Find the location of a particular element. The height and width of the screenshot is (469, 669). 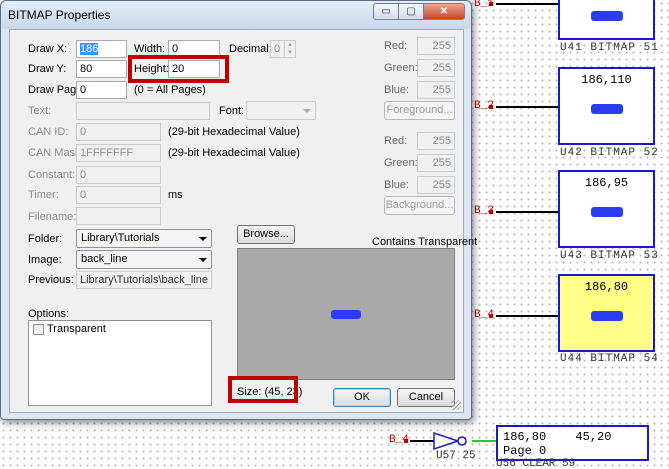

can-id-field: 0 is located at coordinates (118, 132).